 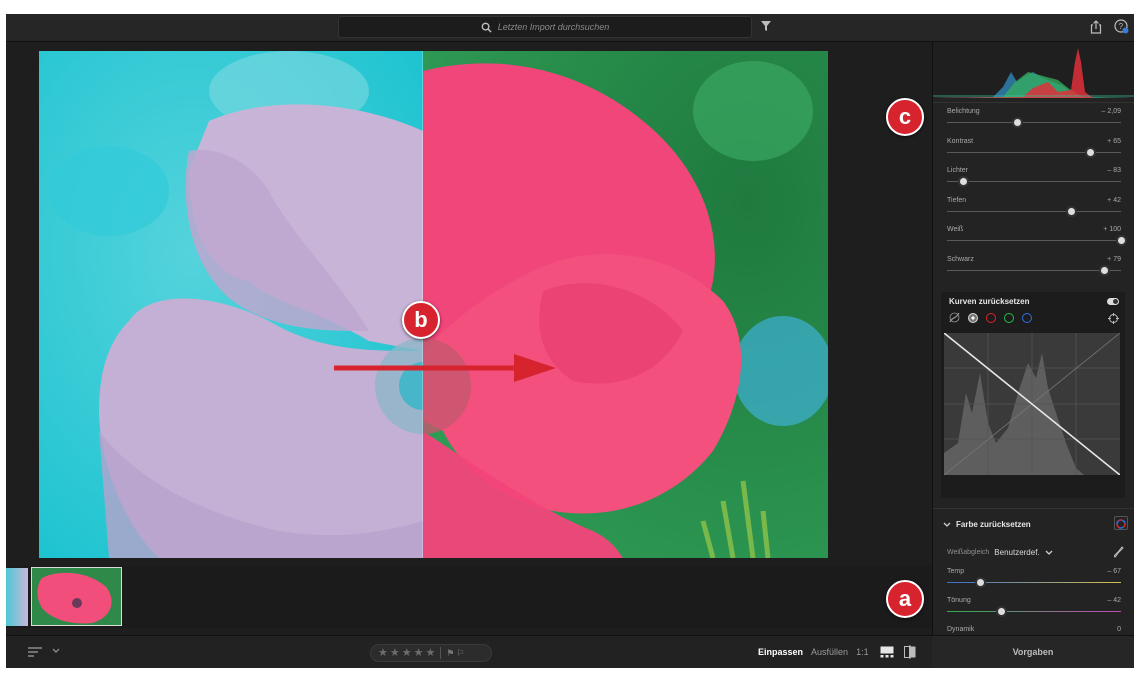 What do you see at coordinates (961, 629) in the screenshot?
I see `slider-label: Dynamik` at bounding box center [961, 629].